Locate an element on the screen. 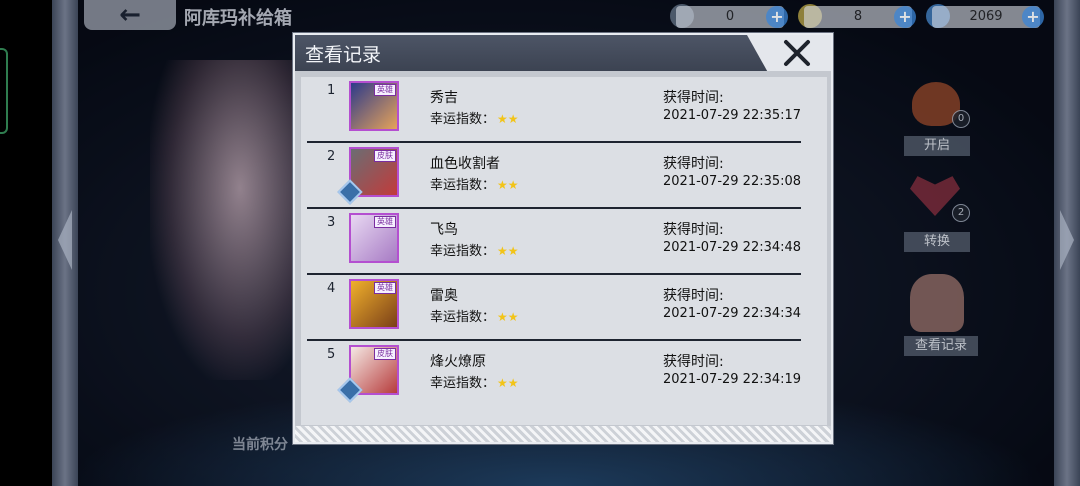  record-rank: 3 is located at coordinates (331, 222).